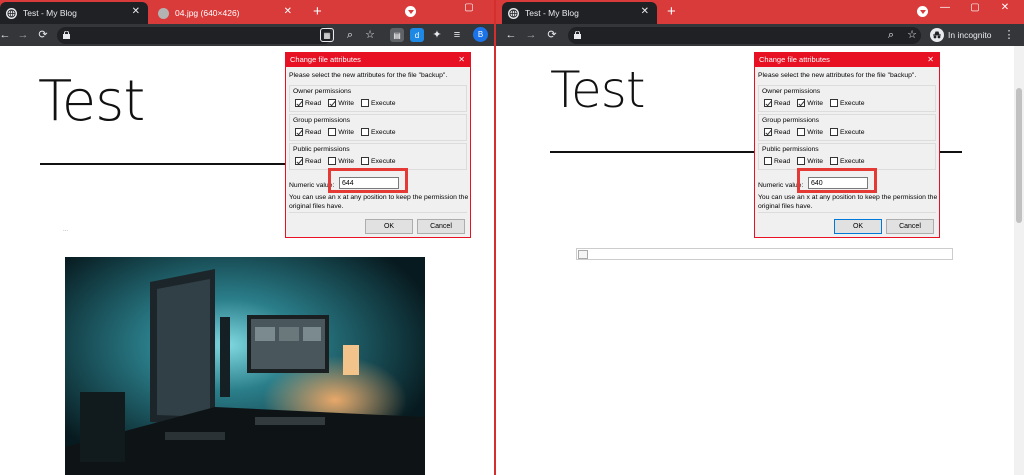  What do you see at coordinates (325, 59) in the screenshot?
I see `dialog-title: Change file attributes` at bounding box center [325, 59].